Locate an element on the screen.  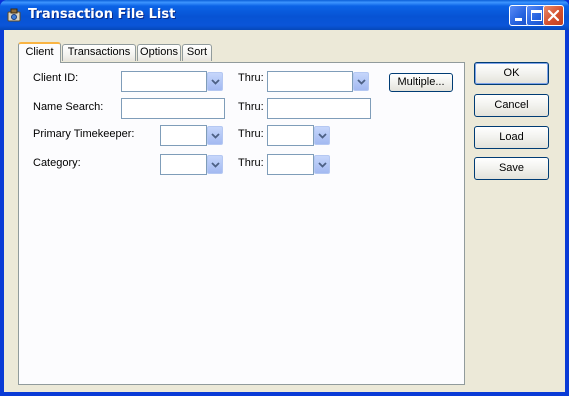
name-search-input is located at coordinates (173, 108).